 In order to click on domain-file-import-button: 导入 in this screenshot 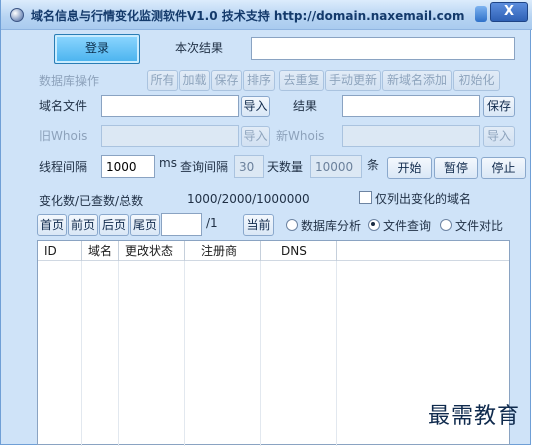, I will do `click(255, 106)`.